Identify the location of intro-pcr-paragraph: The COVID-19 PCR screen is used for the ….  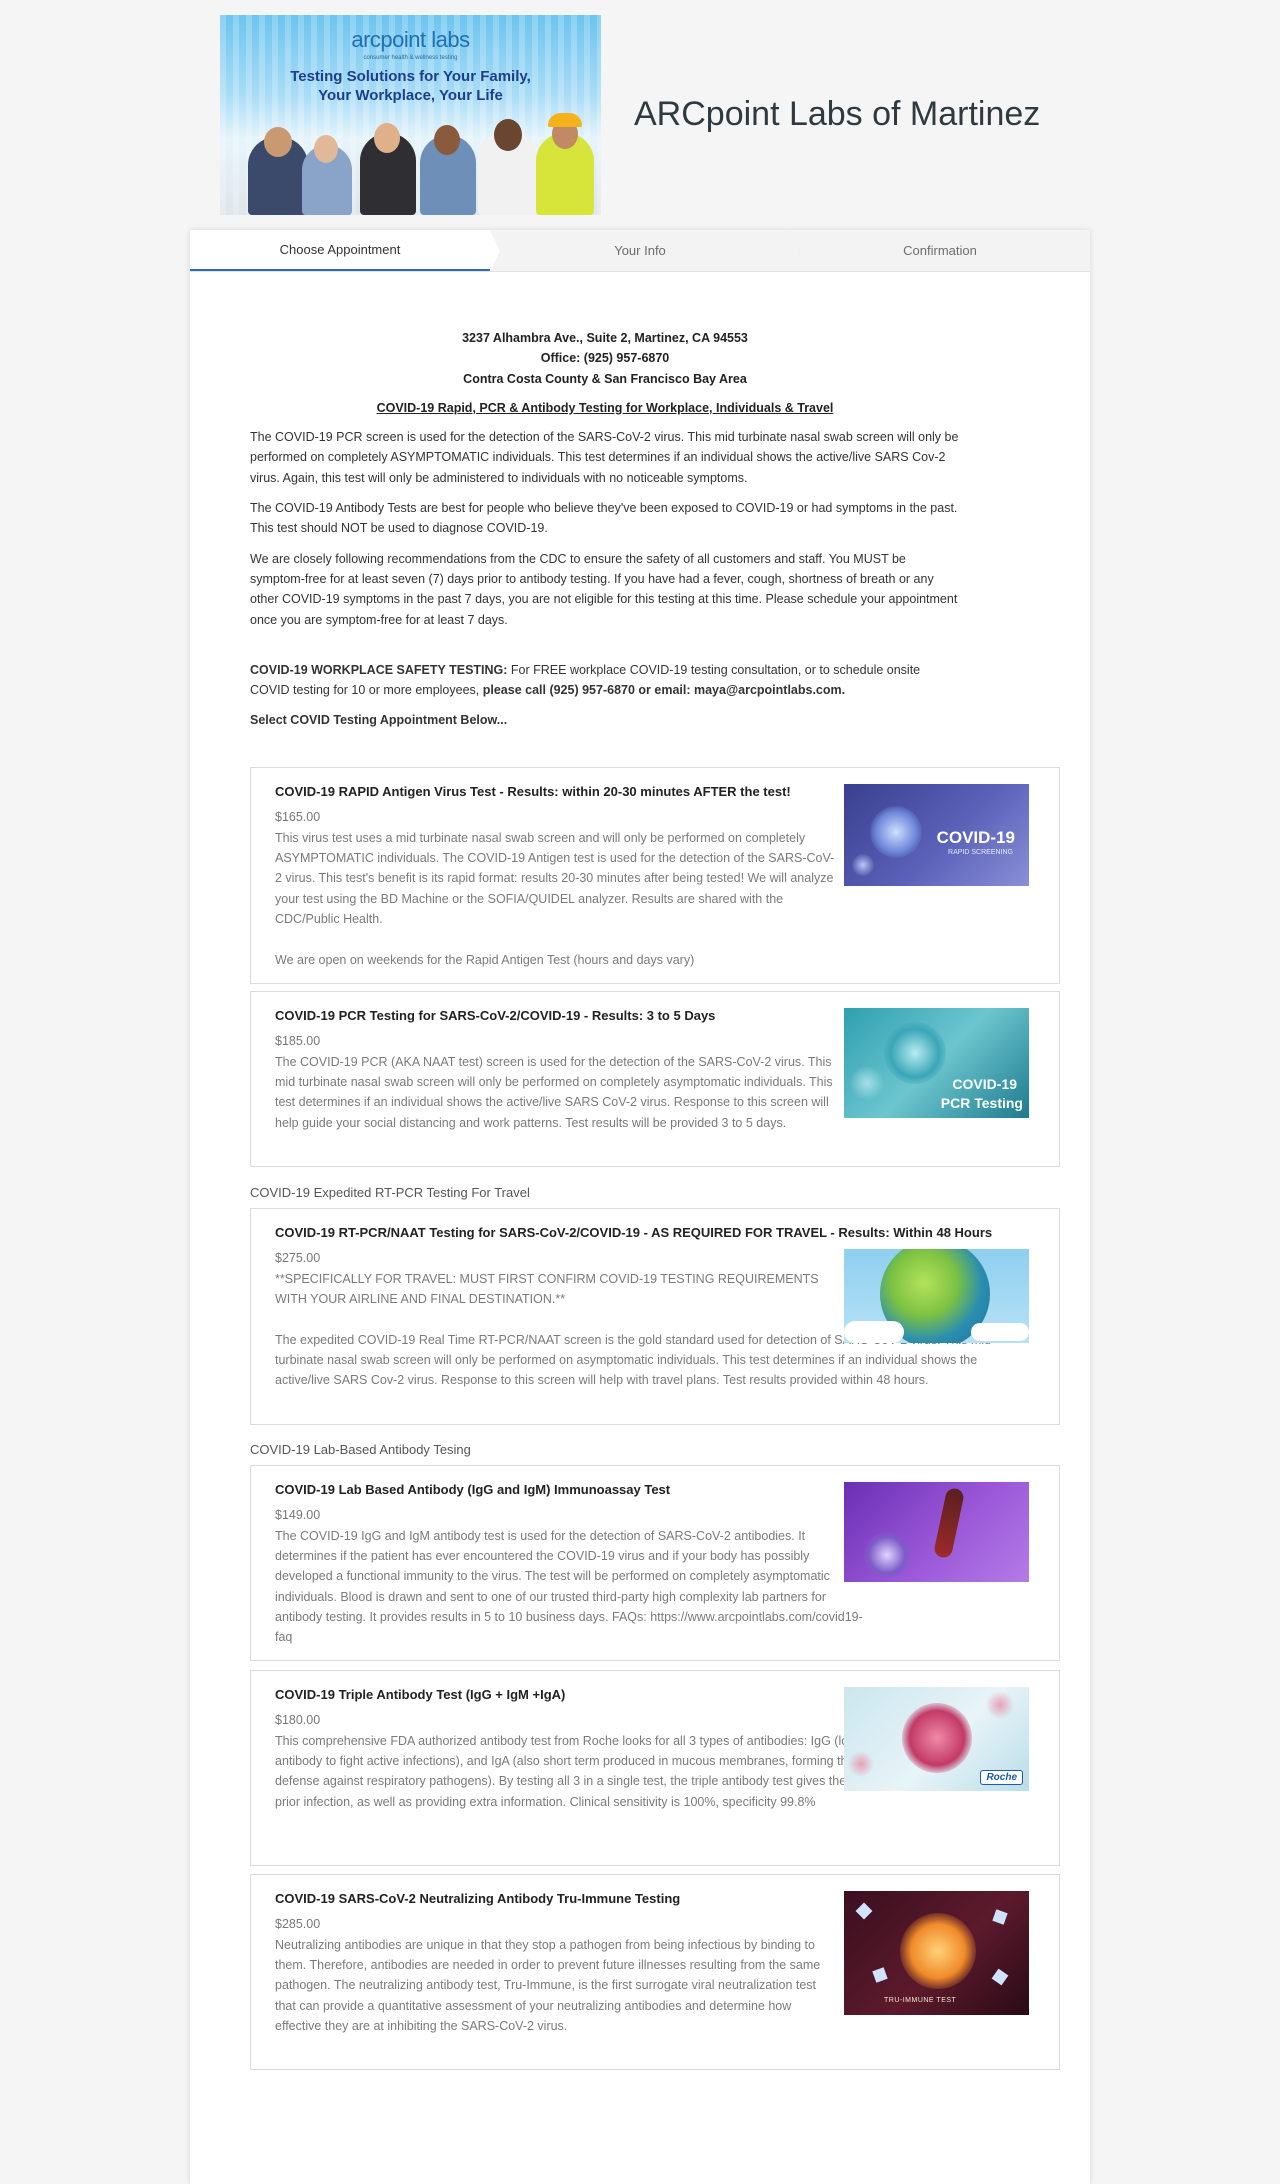
(604, 457).